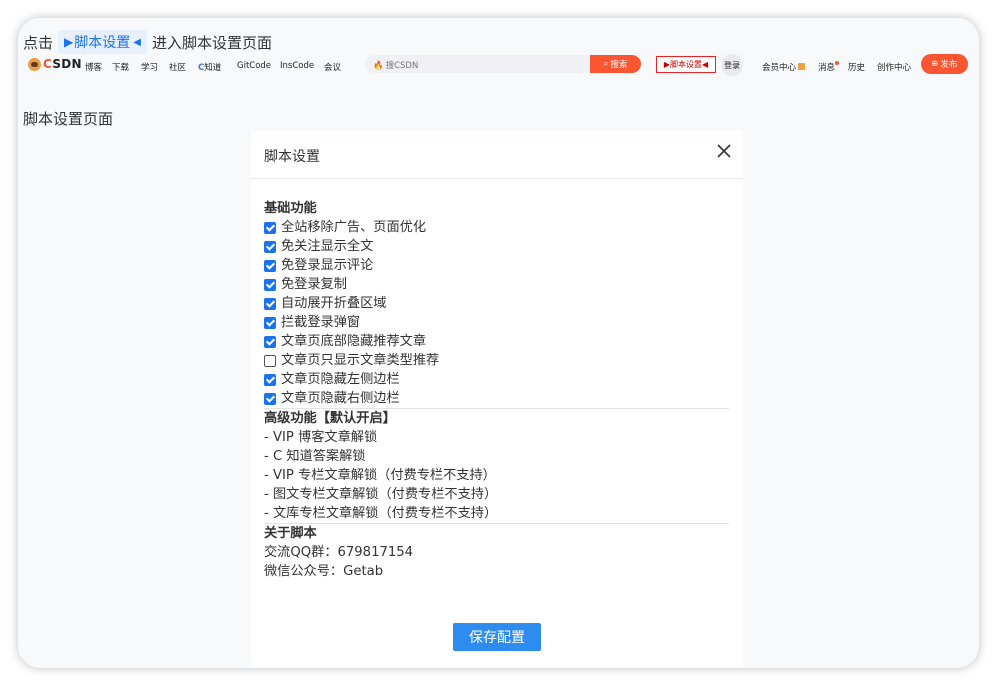 Image resolution: width=997 pixels, height=686 pixels. What do you see at coordinates (732, 65) in the screenshot?
I see `login-button: 登录` at bounding box center [732, 65].